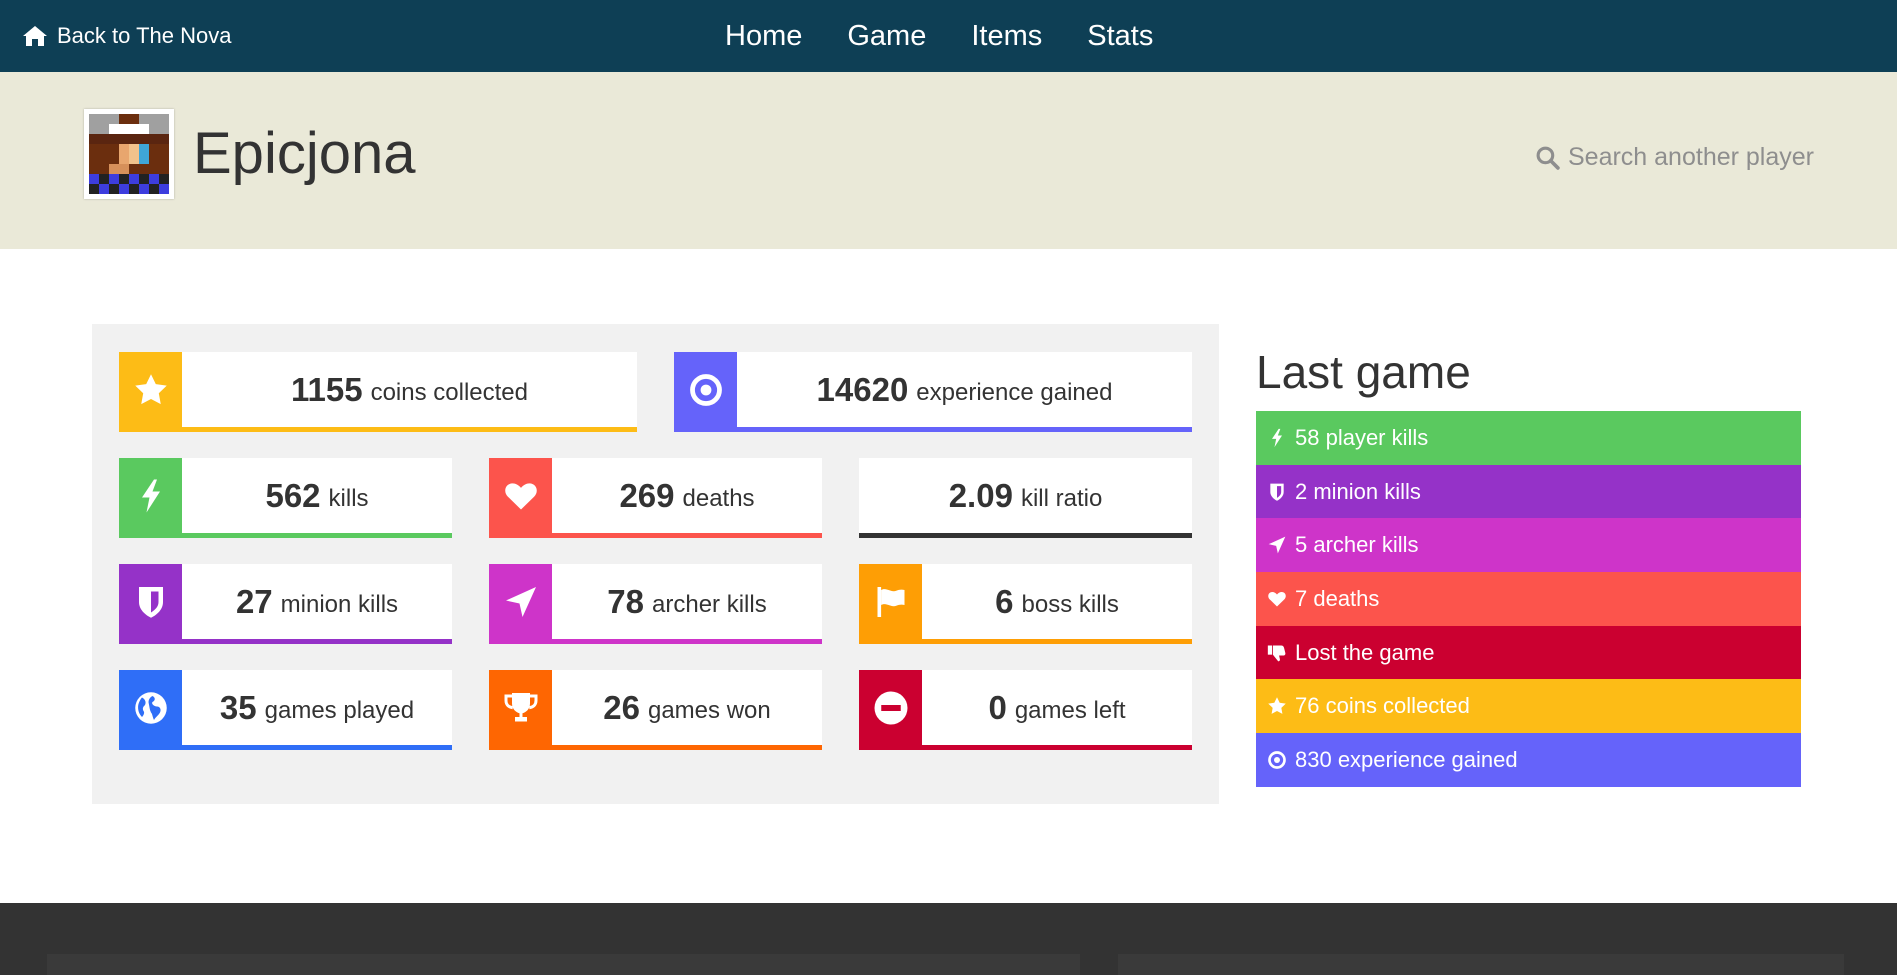  I want to click on avatar, so click(129, 154).